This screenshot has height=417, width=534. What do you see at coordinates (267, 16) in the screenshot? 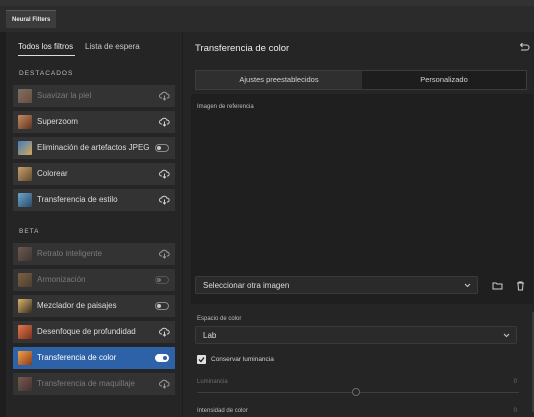
I see `top-bar: Neural Filters` at bounding box center [267, 16].